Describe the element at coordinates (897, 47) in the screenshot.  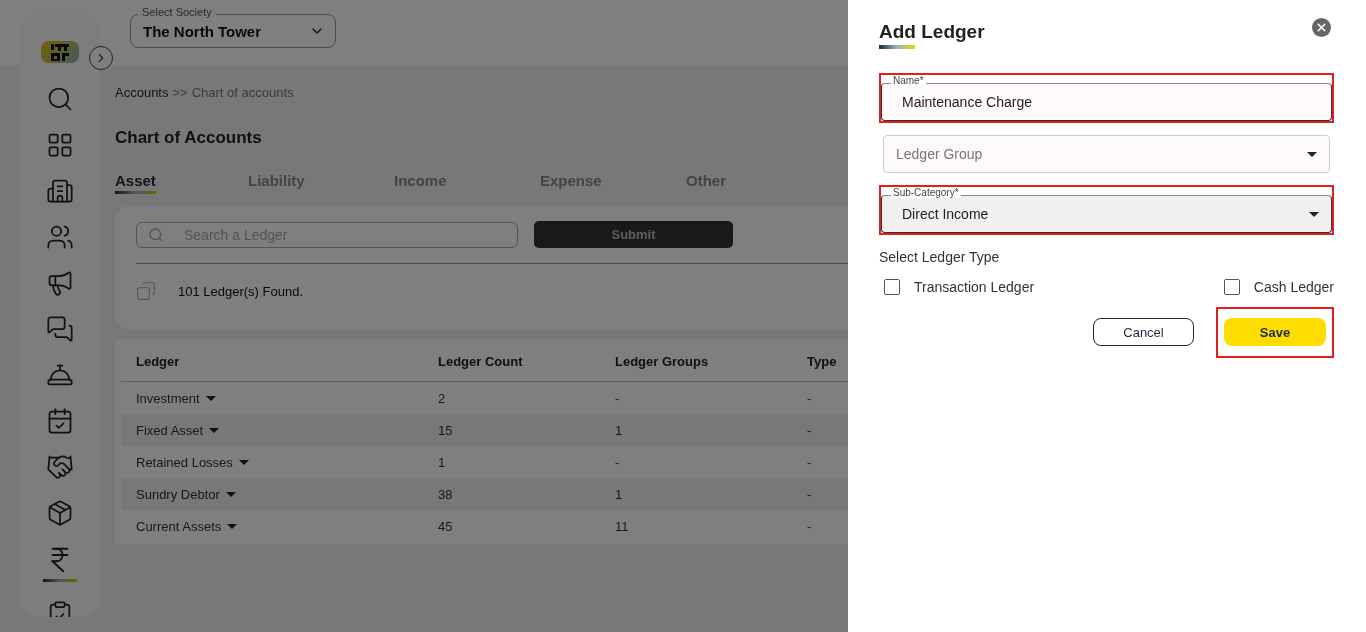
I see `title-underline` at that location.